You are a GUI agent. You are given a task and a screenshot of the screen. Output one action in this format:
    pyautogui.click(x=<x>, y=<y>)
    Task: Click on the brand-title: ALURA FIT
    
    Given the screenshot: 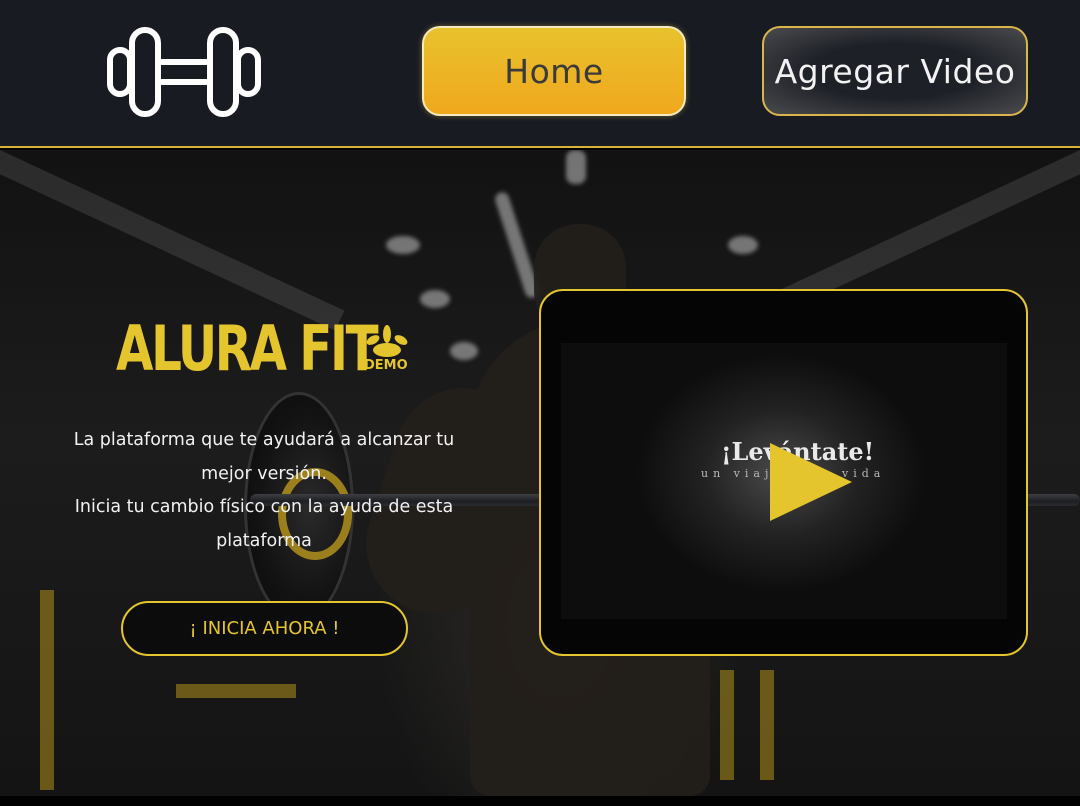 What is the action you would take?
    pyautogui.click(x=247, y=348)
    